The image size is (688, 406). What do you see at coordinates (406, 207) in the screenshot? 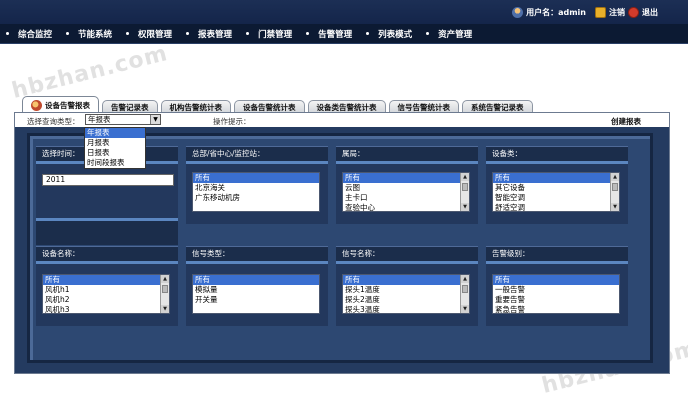
I see `list-item: 查验中心` at bounding box center [406, 207].